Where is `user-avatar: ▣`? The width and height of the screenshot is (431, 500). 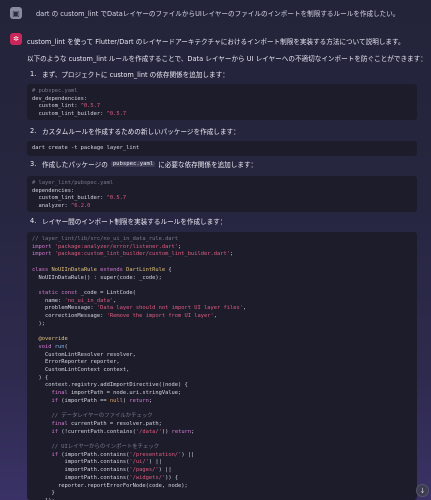
user-avatar: ▣ is located at coordinates (16, 13).